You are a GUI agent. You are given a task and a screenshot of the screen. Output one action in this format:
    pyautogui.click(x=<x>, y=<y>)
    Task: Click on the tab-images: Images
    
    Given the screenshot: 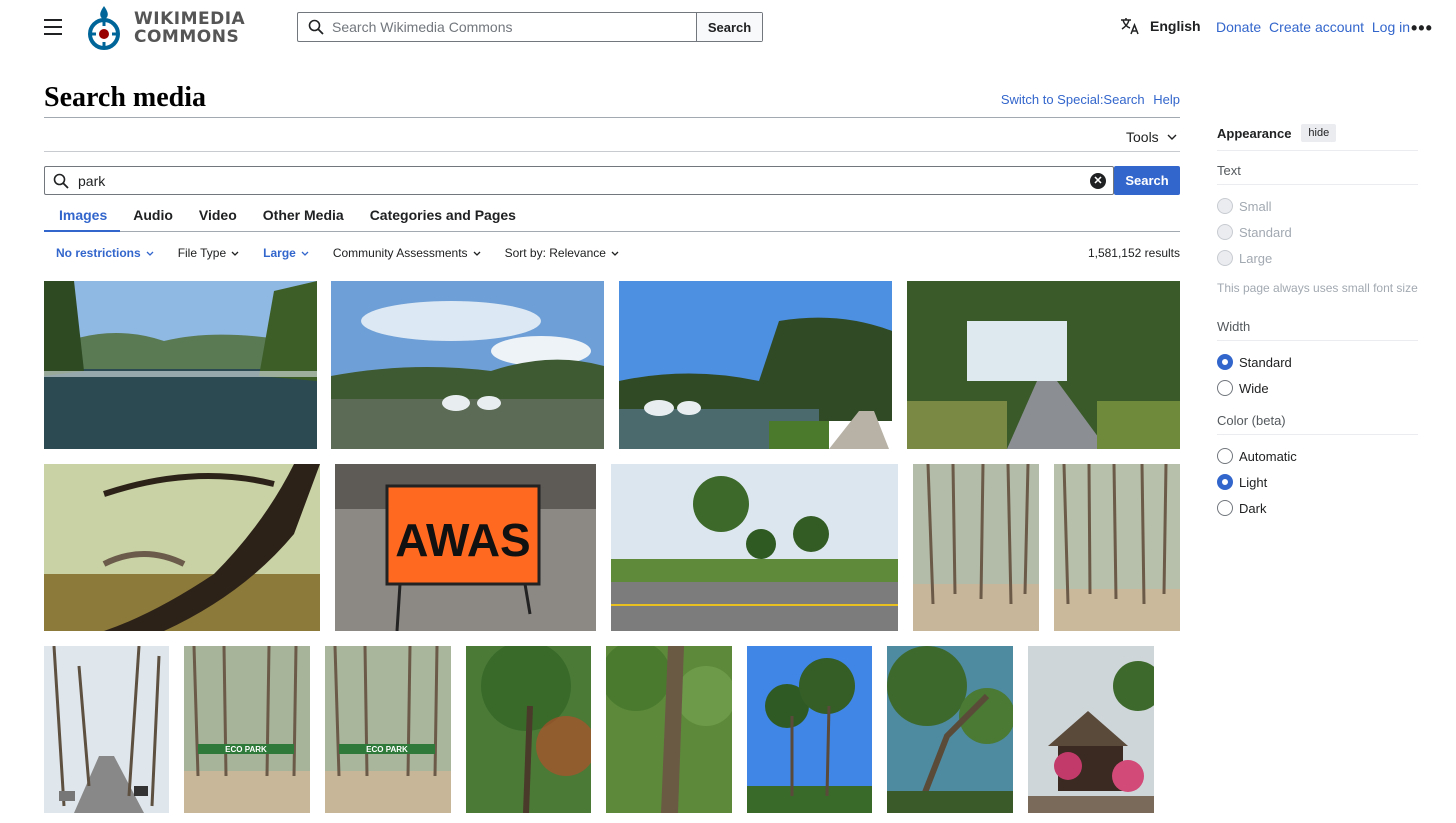 What is the action you would take?
    pyautogui.click(x=82, y=219)
    